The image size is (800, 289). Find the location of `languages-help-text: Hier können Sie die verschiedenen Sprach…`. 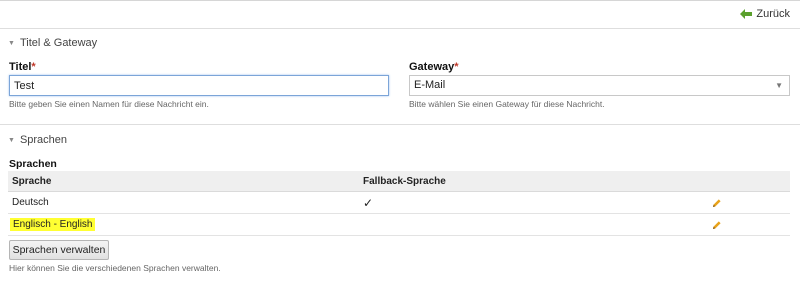

languages-help-text: Hier können Sie die verschiedenen Sprach… is located at coordinates (115, 268).